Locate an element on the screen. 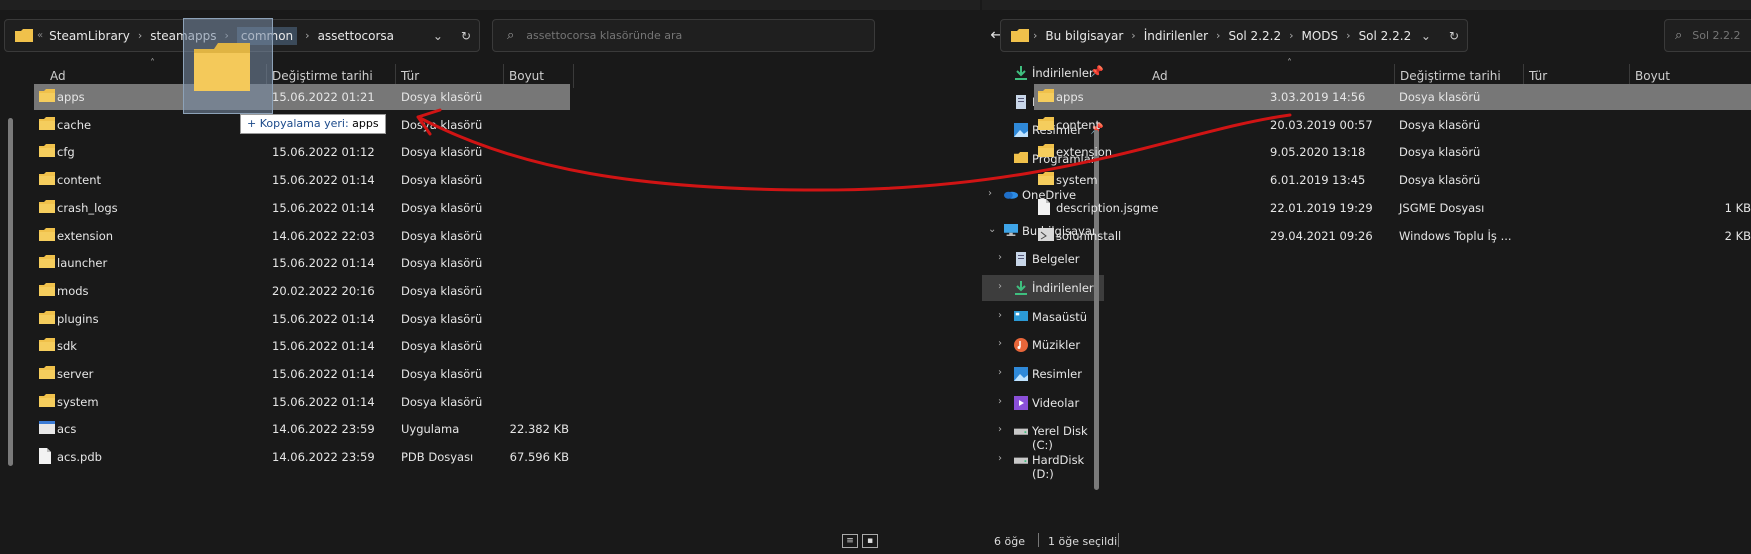 Image resolution: width=1751 pixels, height=554 pixels. nav-tree-item: › Videolar is located at coordinates (1043, 403).